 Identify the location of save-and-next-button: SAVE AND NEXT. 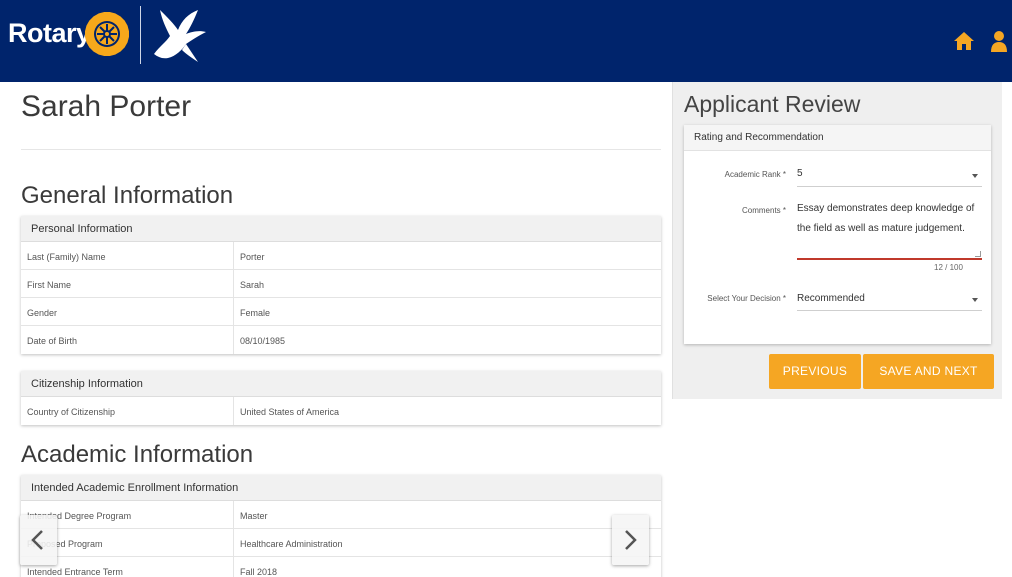
(928, 371).